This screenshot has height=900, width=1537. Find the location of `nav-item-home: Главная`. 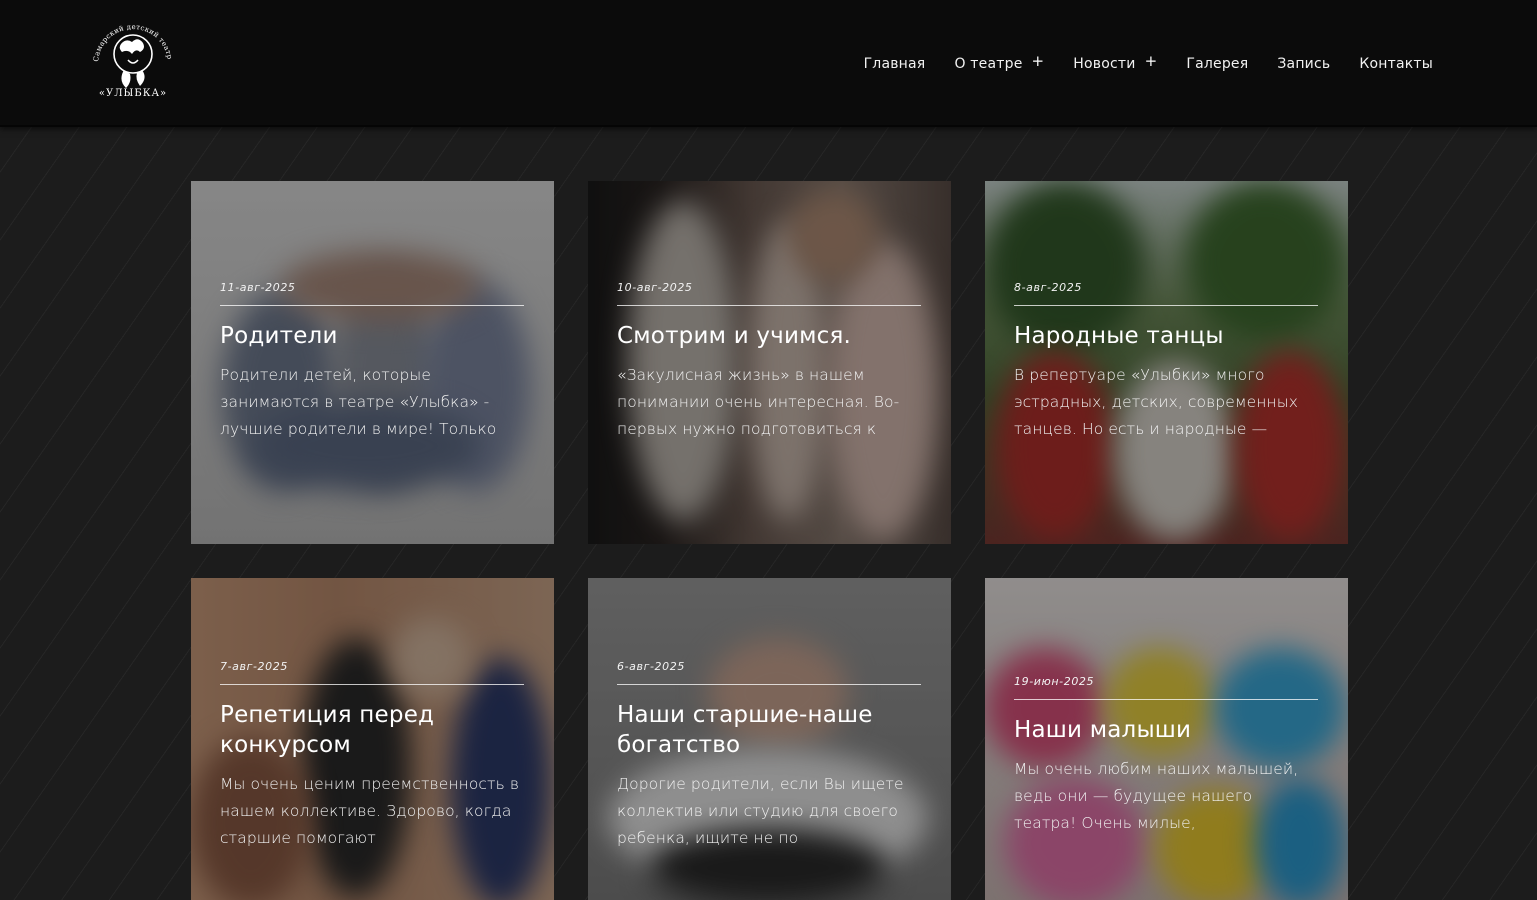

nav-item-home: Главная is located at coordinates (895, 64).